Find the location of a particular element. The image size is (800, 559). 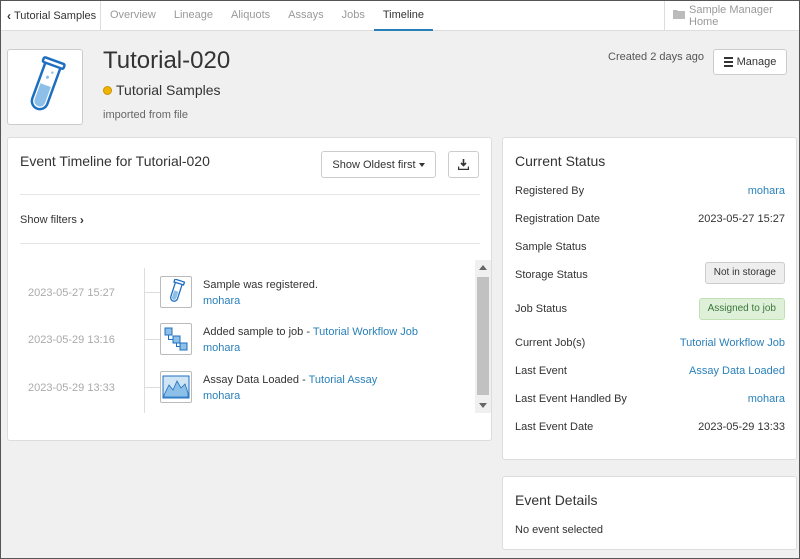

status-label: Current Job(s) is located at coordinates (550, 343).